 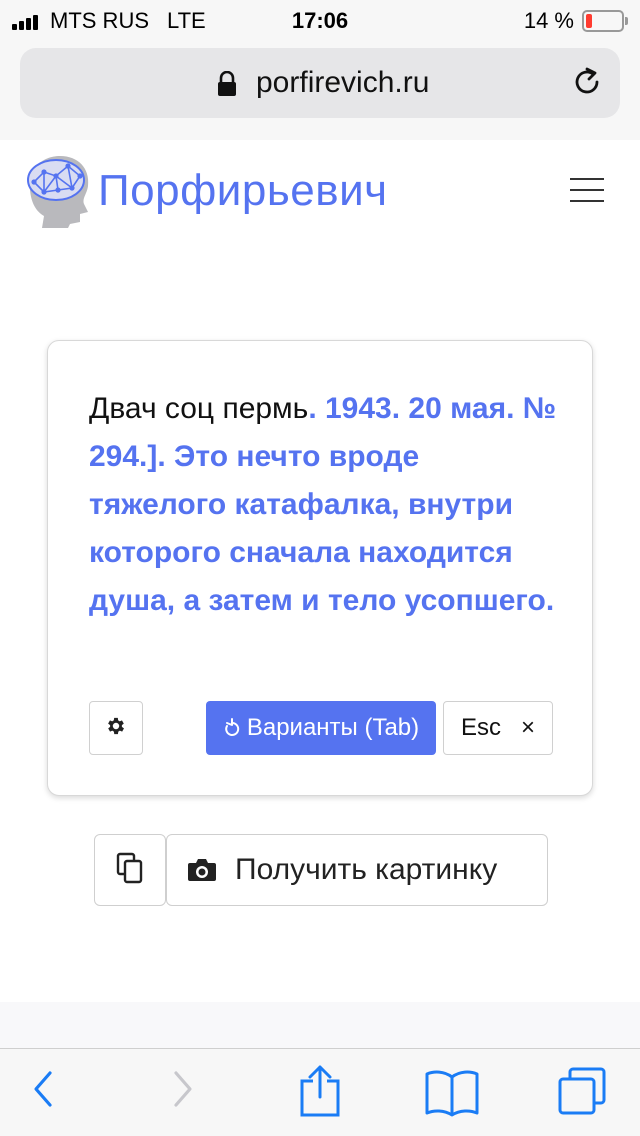 I want to click on lock-icon, so click(x=227, y=86).